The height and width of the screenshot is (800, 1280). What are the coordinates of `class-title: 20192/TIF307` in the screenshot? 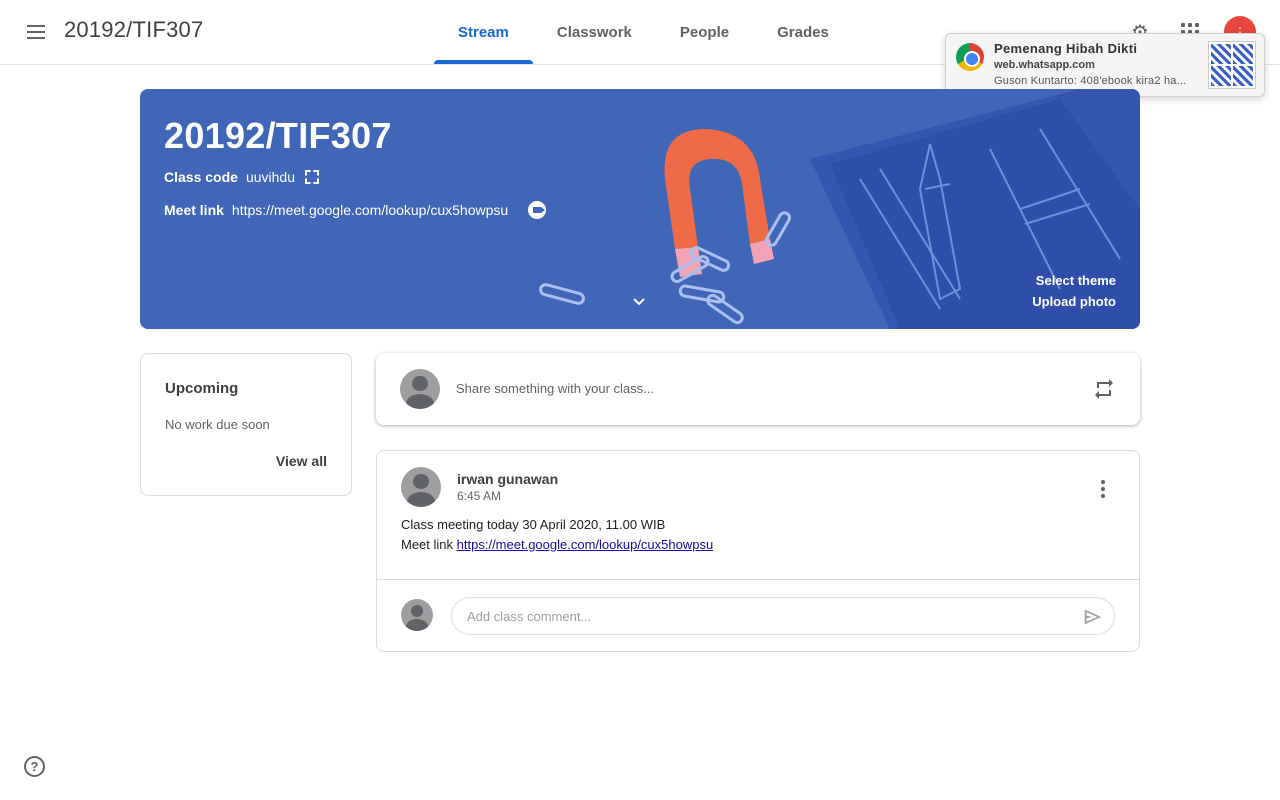 It's located at (133, 30).